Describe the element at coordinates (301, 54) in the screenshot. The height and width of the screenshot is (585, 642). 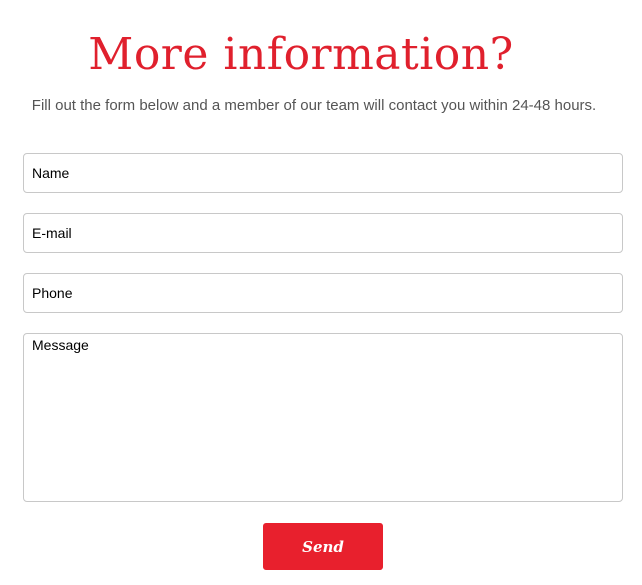
I see `page-title: More information?` at that location.